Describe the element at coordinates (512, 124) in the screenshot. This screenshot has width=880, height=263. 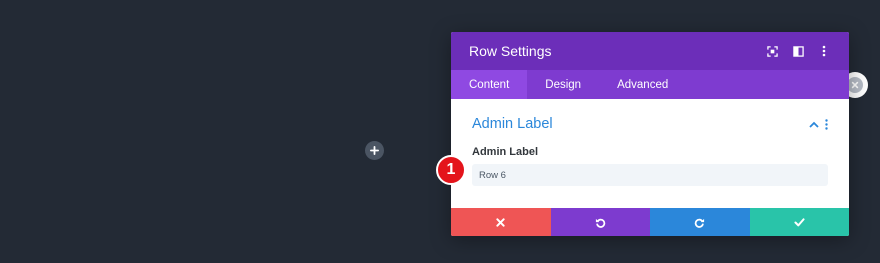
I see `section-title: Admin Label` at that location.